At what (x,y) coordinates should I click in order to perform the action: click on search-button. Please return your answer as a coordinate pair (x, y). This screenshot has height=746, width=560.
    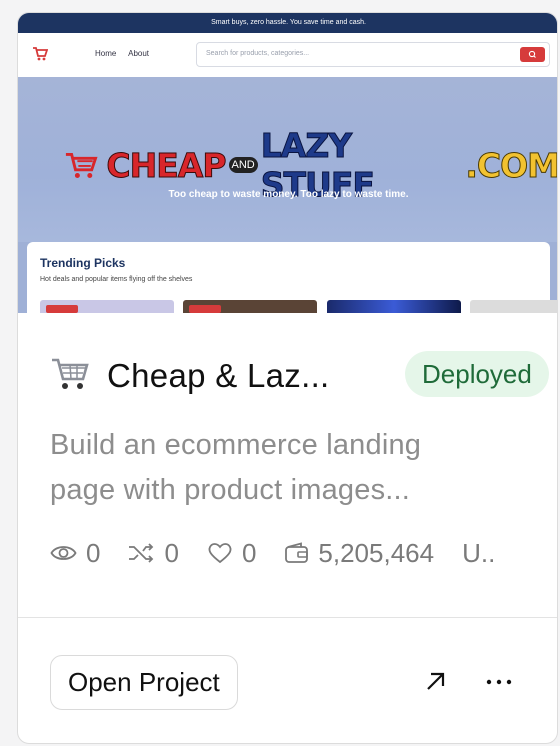
    Looking at the image, I should click on (532, 54).